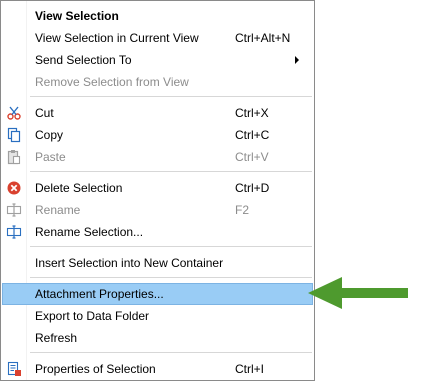  Describe the element at coordinates (49, 135) in the screenshot. I see `menu-item-label: Copy` at that location.